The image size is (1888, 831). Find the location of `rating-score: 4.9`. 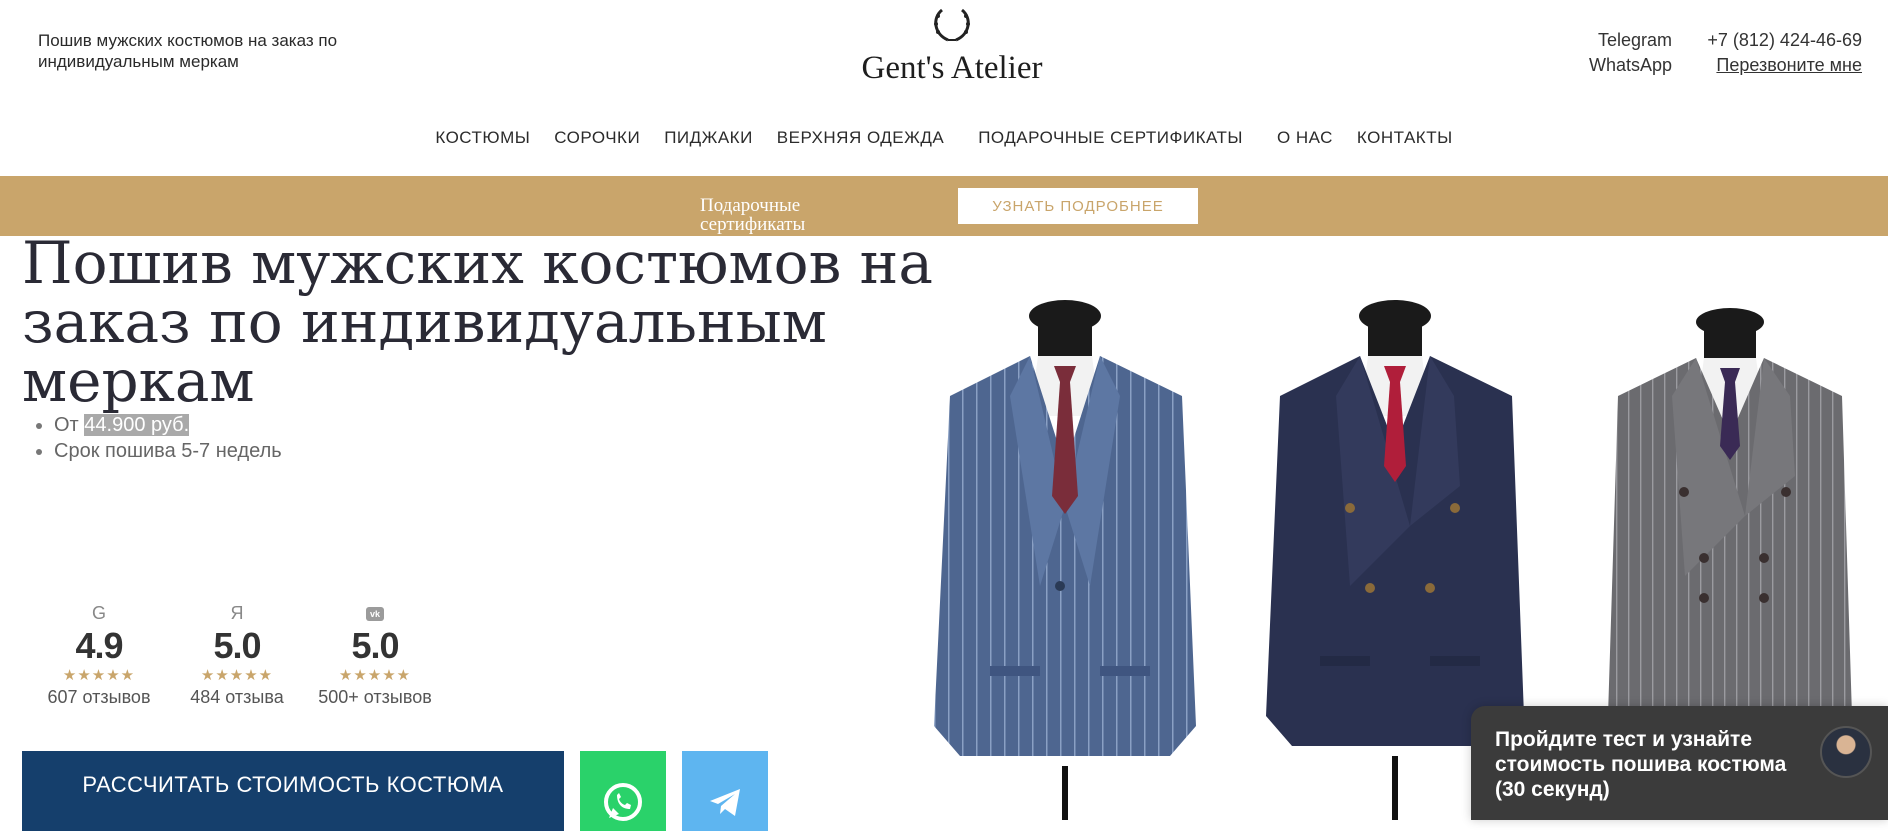

rating-score: 4.9 is located at coordinates (99, 645).